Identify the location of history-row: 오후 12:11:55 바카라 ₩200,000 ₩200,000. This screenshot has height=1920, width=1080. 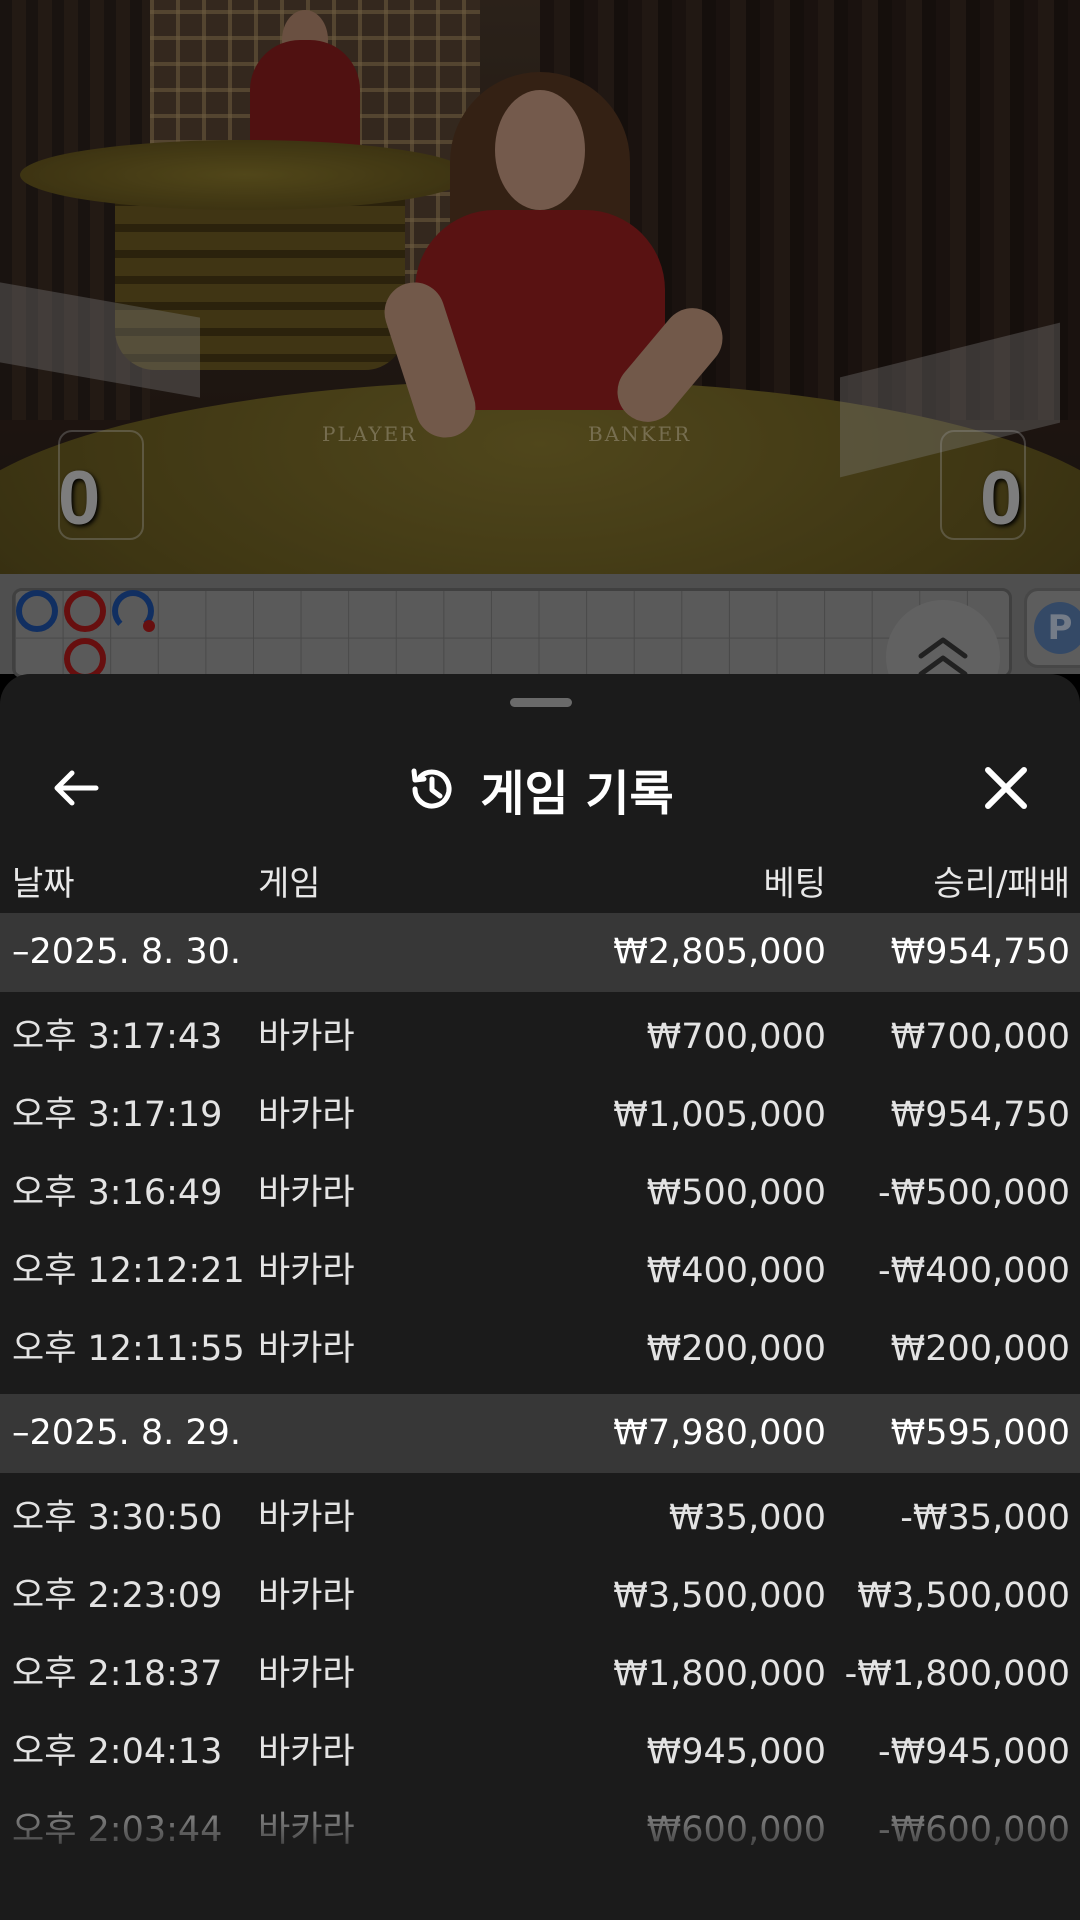
(540, 1349).